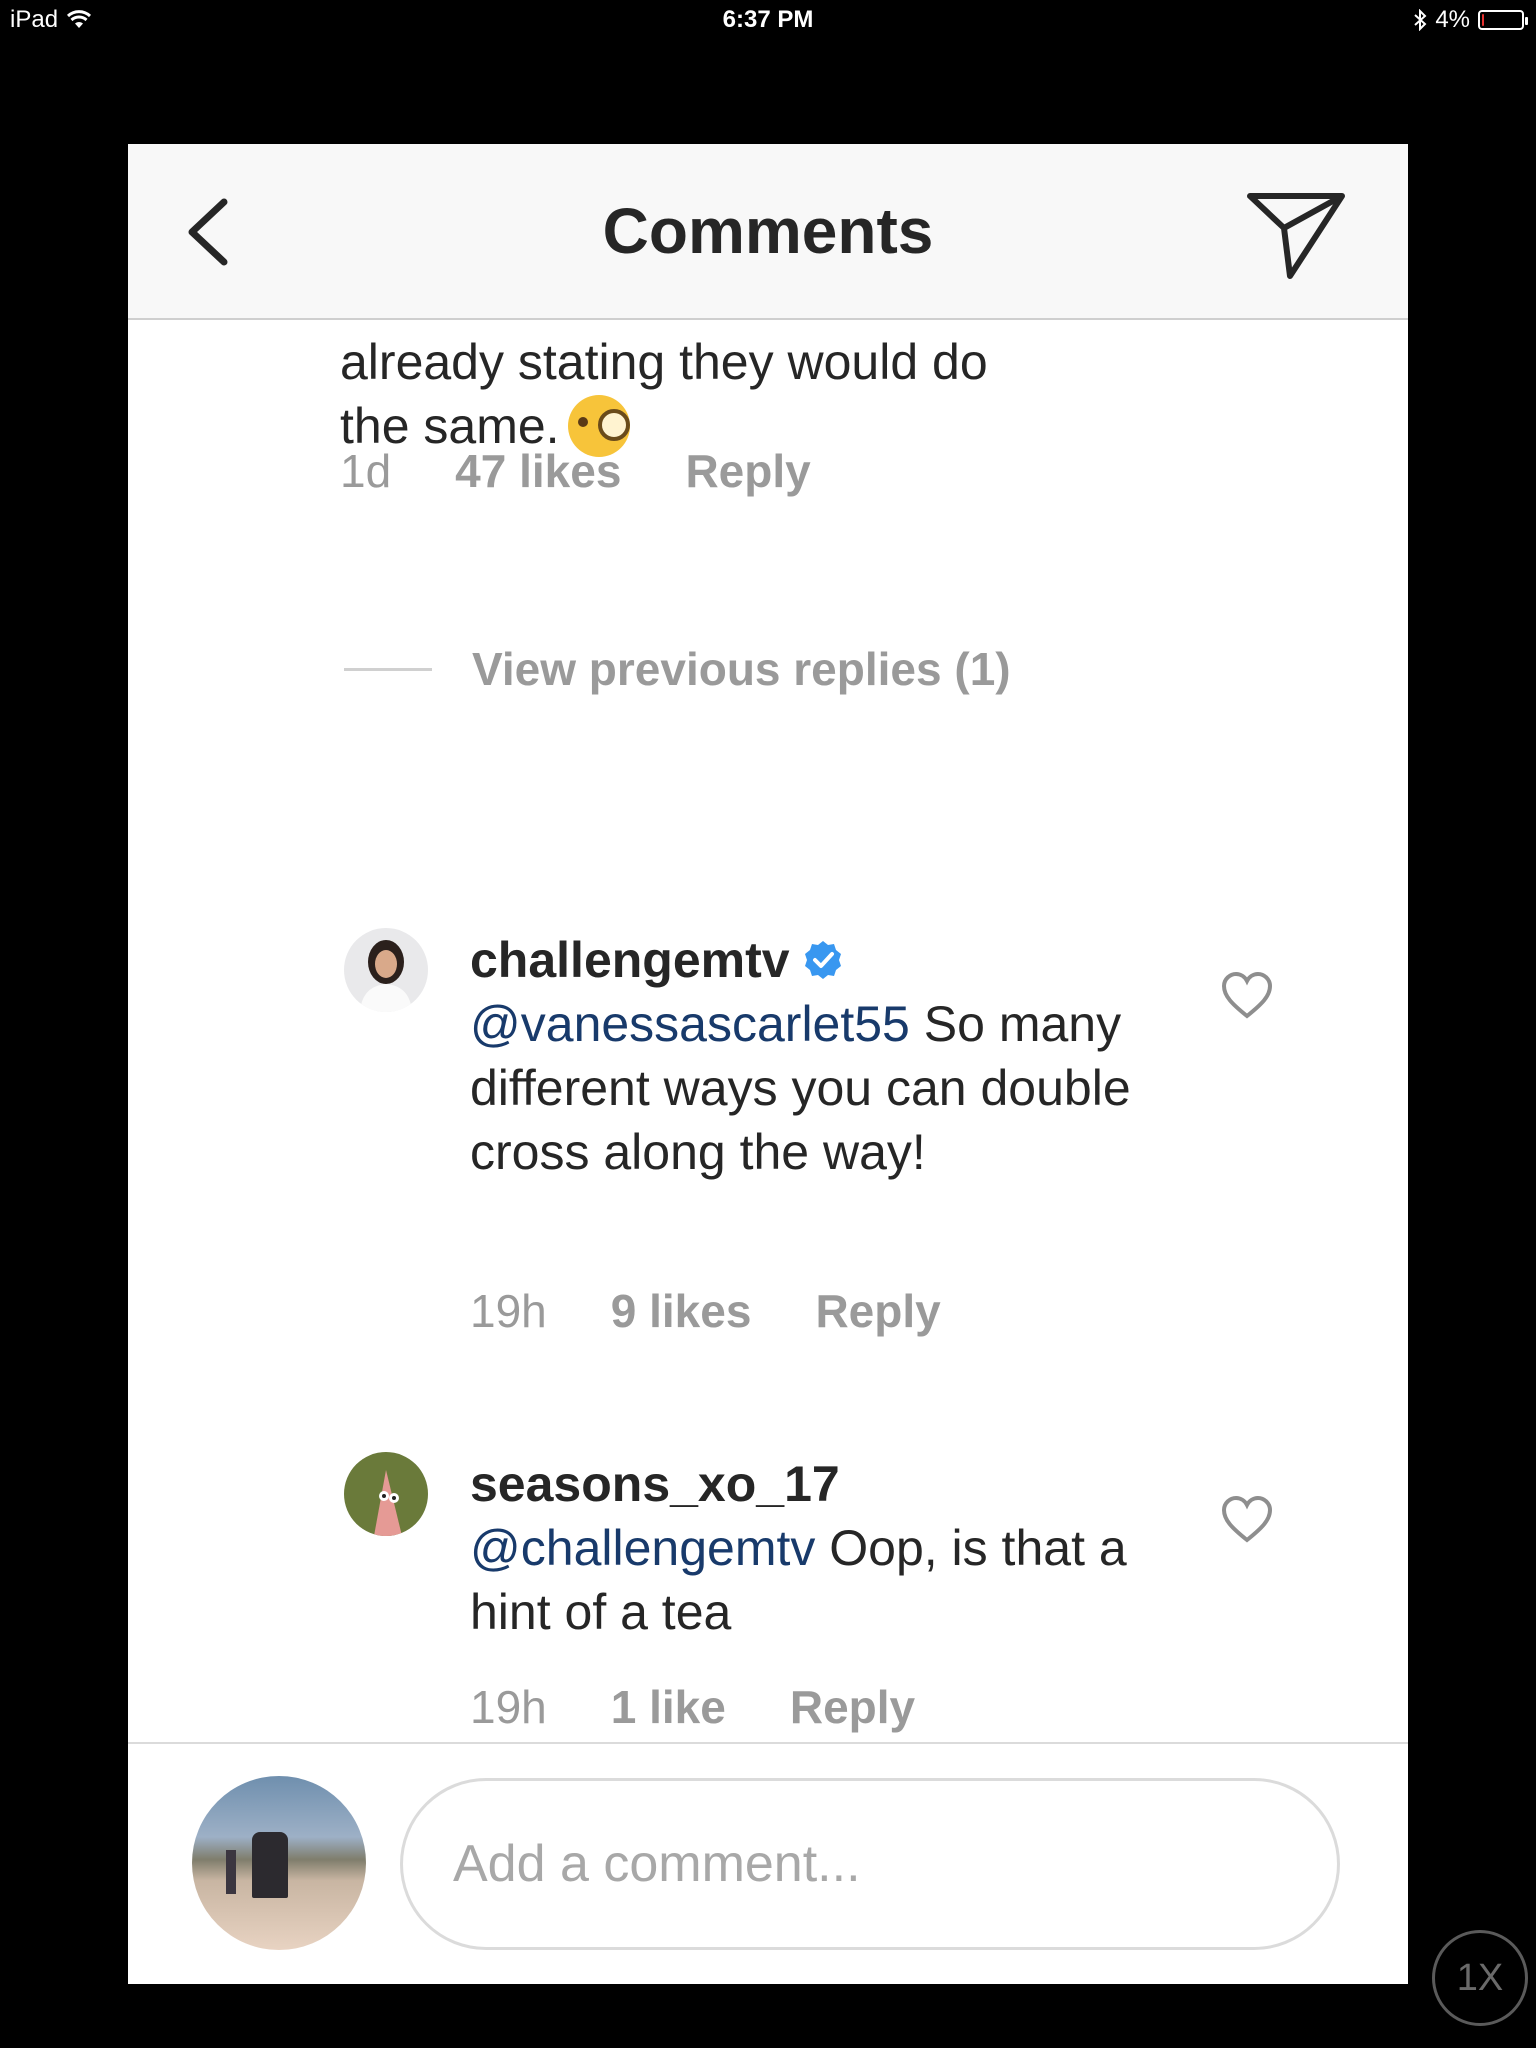 This screenshot has width=1536, height=2048. I want to click on reply-text-fragment: already stating they would do the same., so click(720, 390).